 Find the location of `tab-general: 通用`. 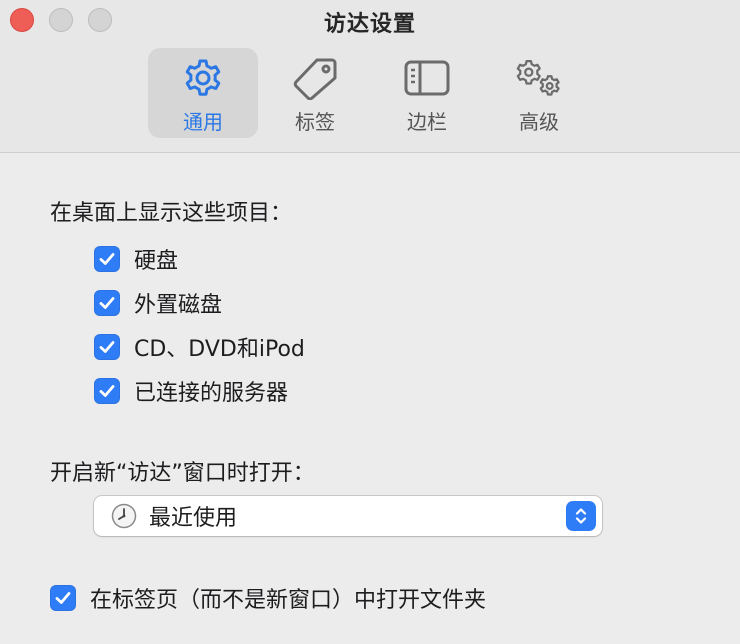

tab-general: 通用 is located at coordinates (203, 93).